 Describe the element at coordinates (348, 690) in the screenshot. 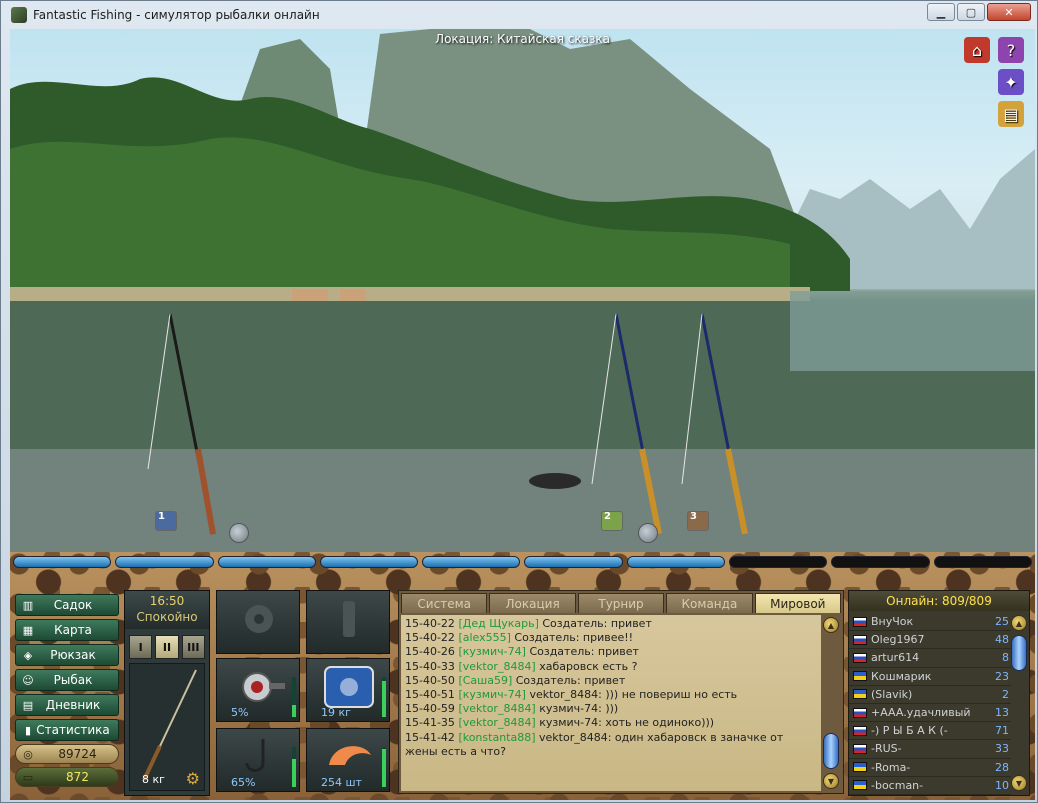

I see `slot-line: 19 кг` at that location.